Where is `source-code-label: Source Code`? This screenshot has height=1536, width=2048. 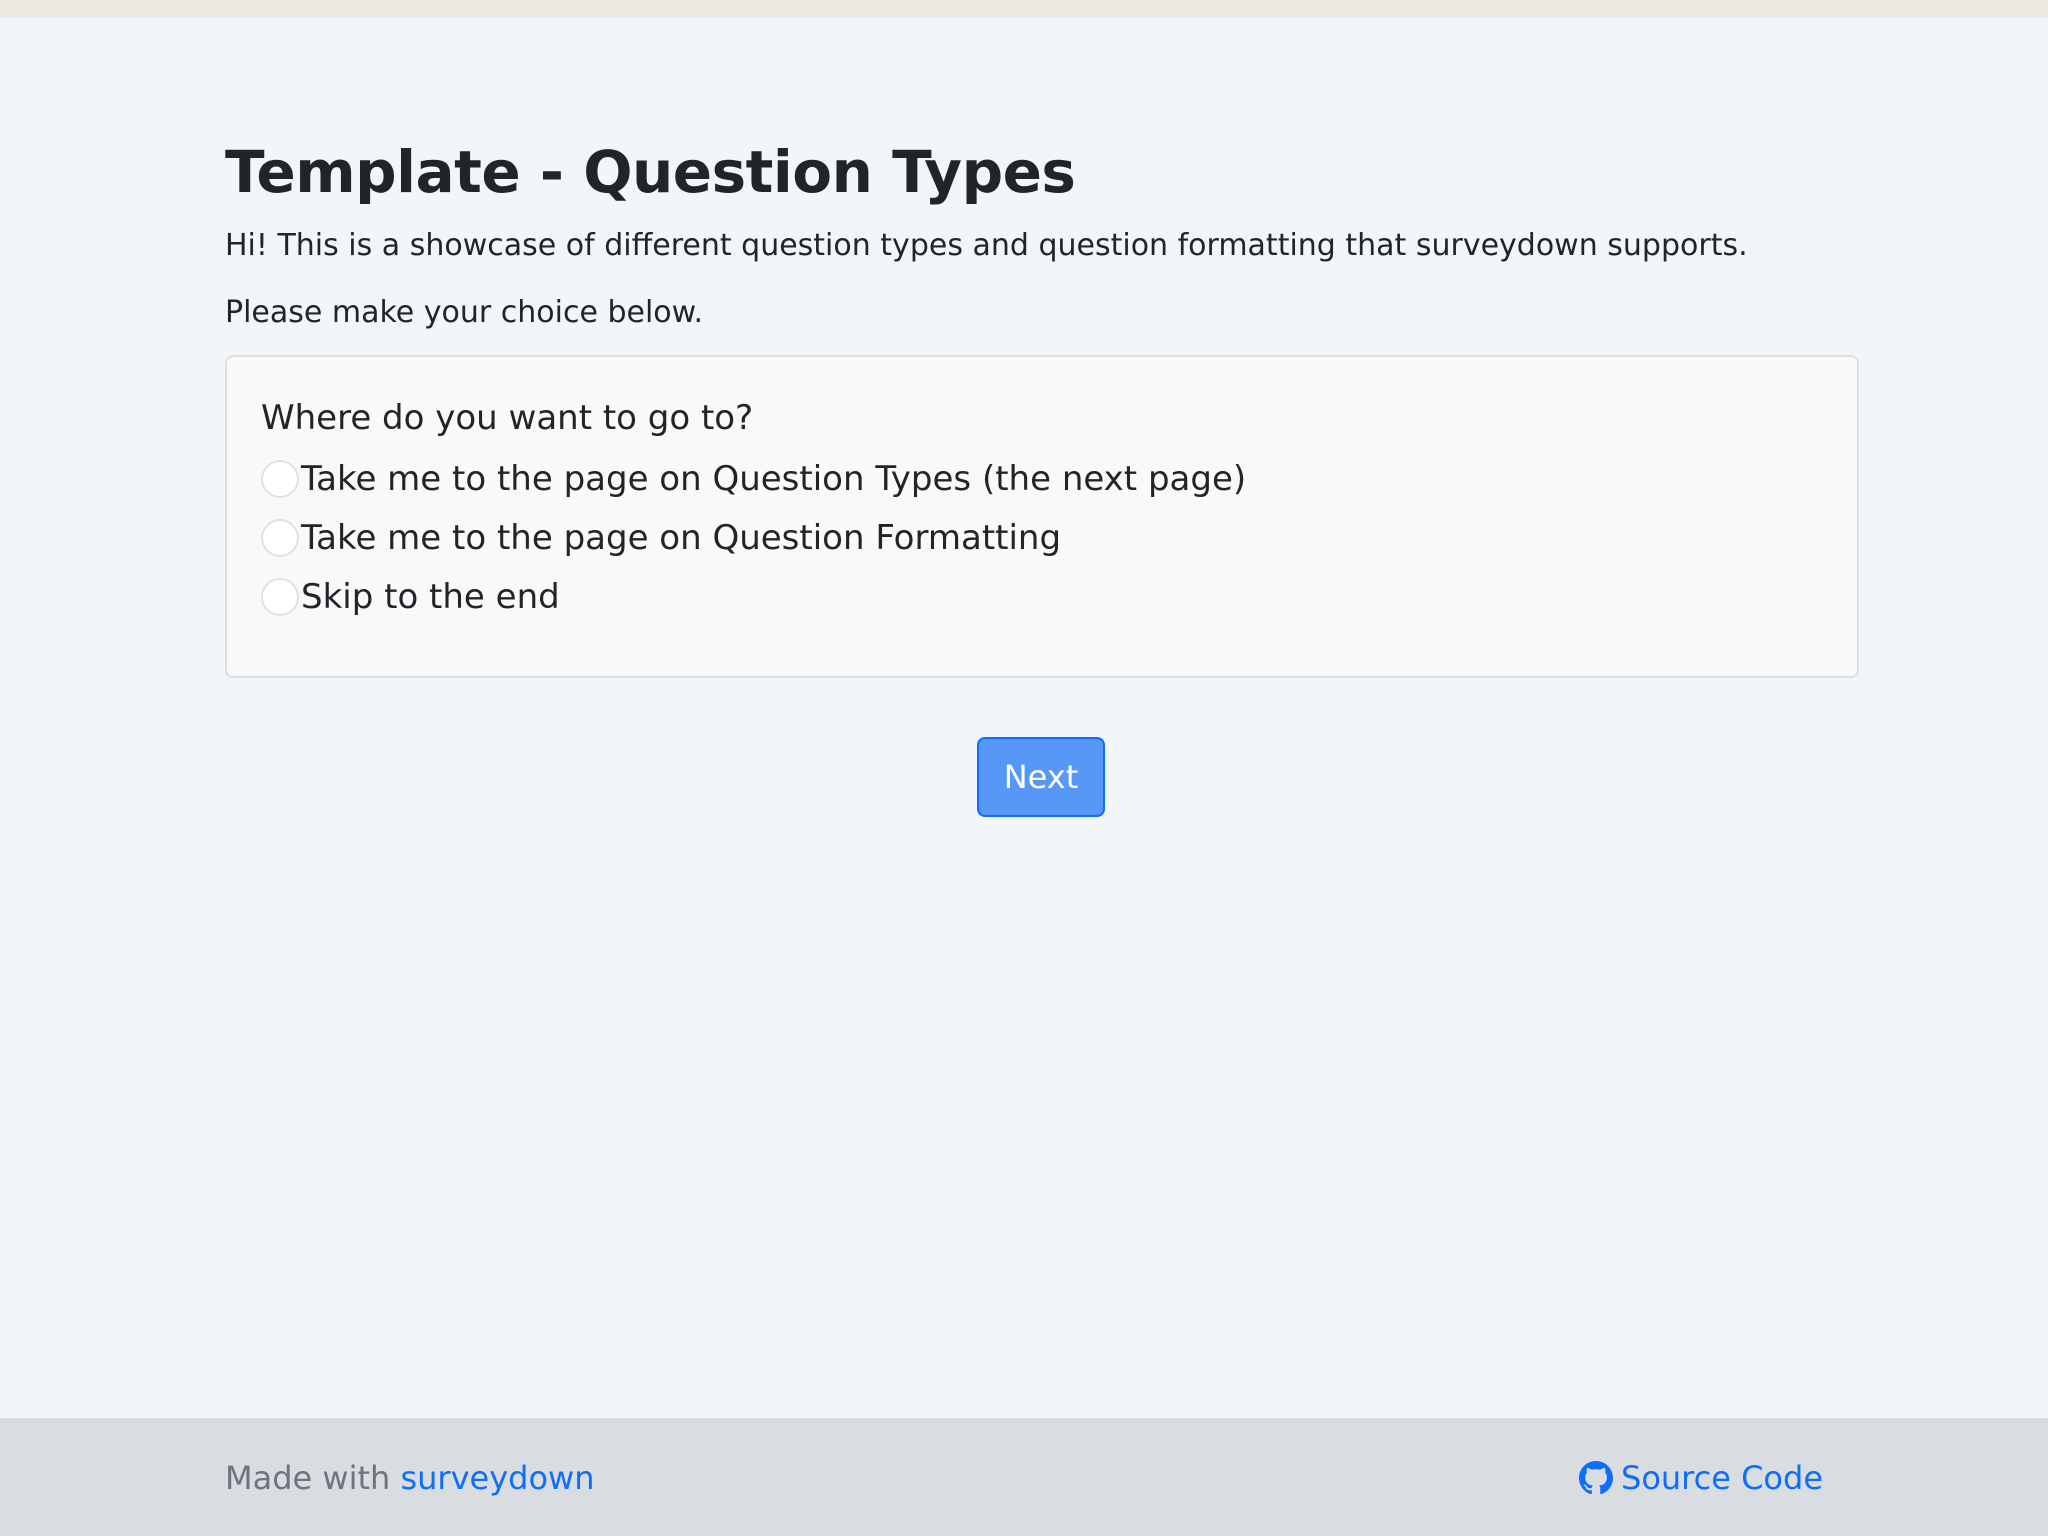
source-code-label: Source Code is located at coordinates (1722, 1478).